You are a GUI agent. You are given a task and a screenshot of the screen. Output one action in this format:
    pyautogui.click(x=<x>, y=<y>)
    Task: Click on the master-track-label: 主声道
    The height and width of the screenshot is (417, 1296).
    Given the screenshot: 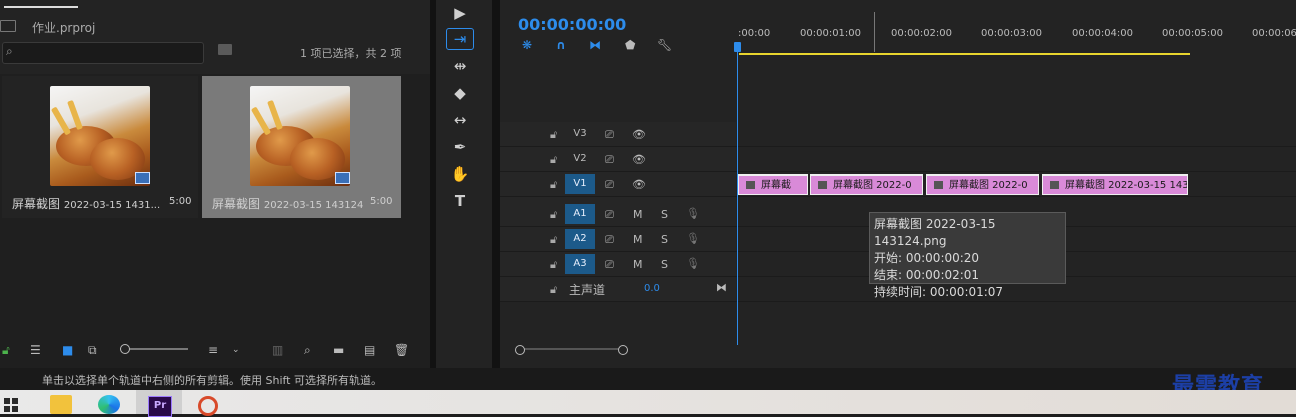 What is the action you would take?
    pyautogui.click(x=587, y=290)
    